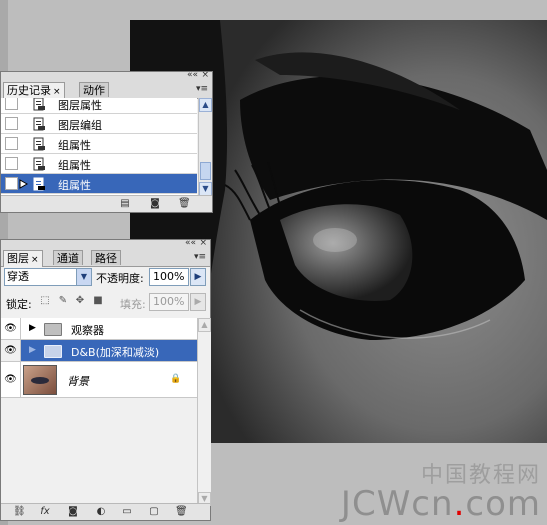 The image size is (547, 525). I want to click on tab-actions: 动作, so click(94, 89).